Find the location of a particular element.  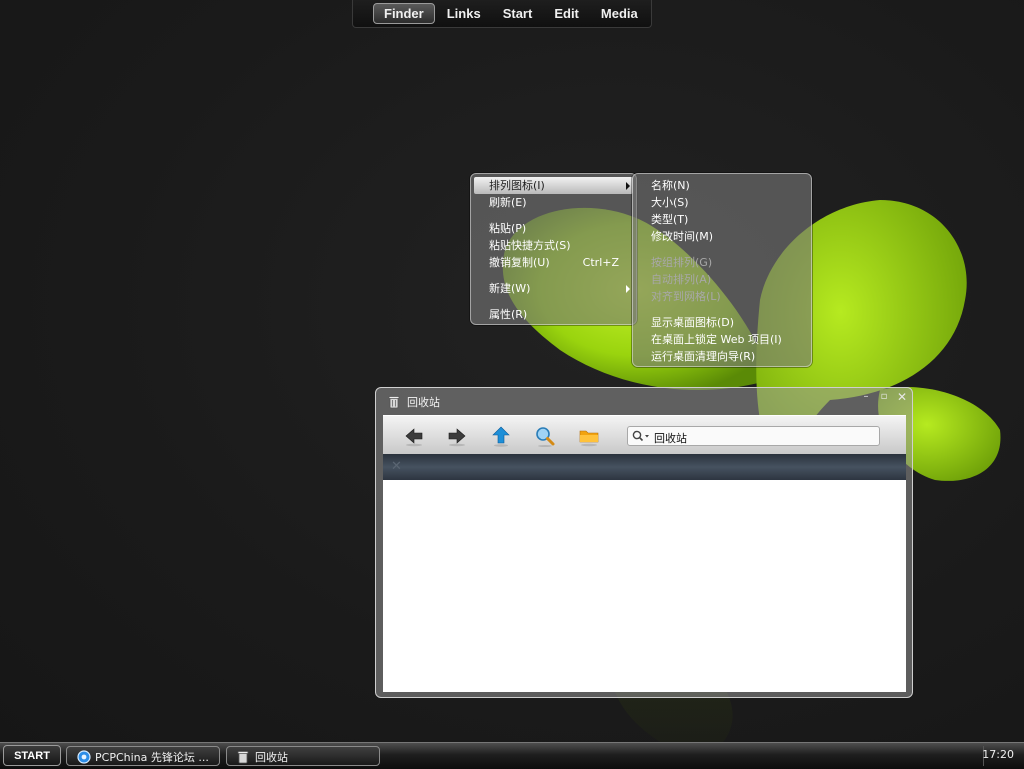

minimize-icon: – is located at coordinates (866, 397).